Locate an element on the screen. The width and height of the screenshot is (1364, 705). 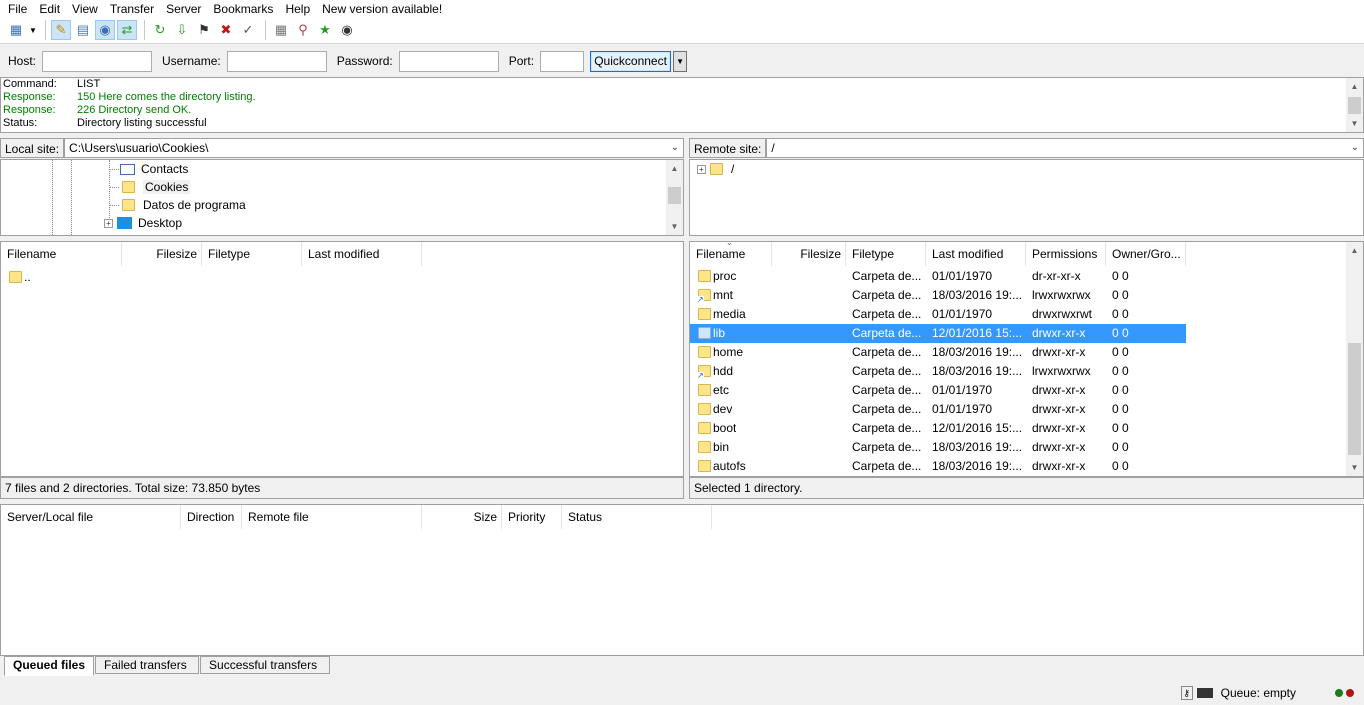
queue-status-text: Queue: empty is located at coordinates (1258, 692).